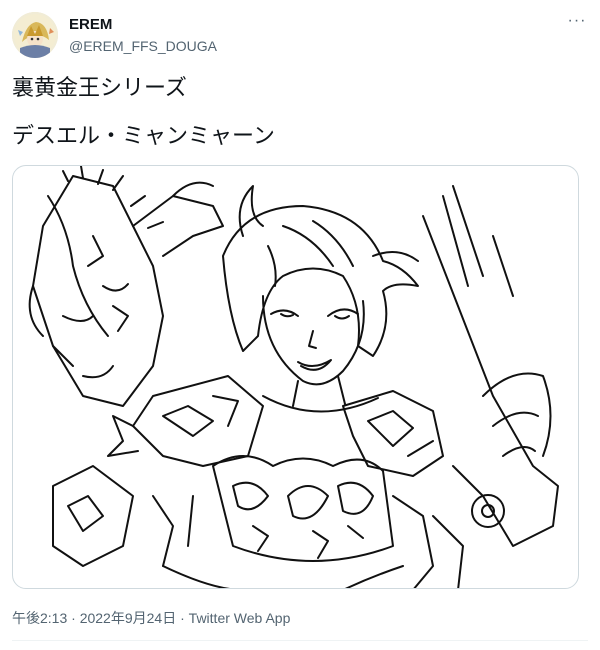 The height and width of the screenshot is (650, 600). I want to click on tweet-source: Twitter Web App, so click(240, 618).